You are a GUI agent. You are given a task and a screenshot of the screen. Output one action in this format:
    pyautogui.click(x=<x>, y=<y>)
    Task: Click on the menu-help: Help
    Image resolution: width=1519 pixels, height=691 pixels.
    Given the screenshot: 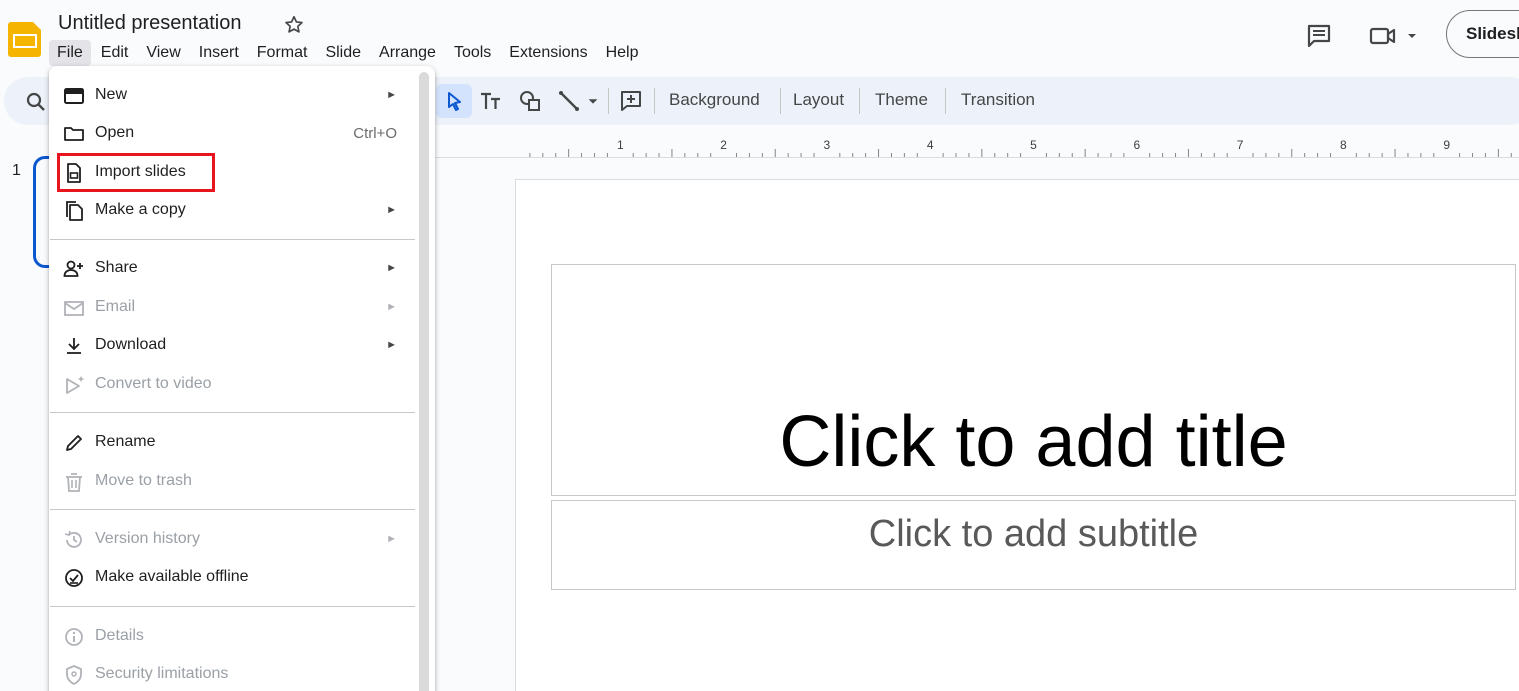 What is the action you would take?
    pyautogui.click(x=622, y=53)
    